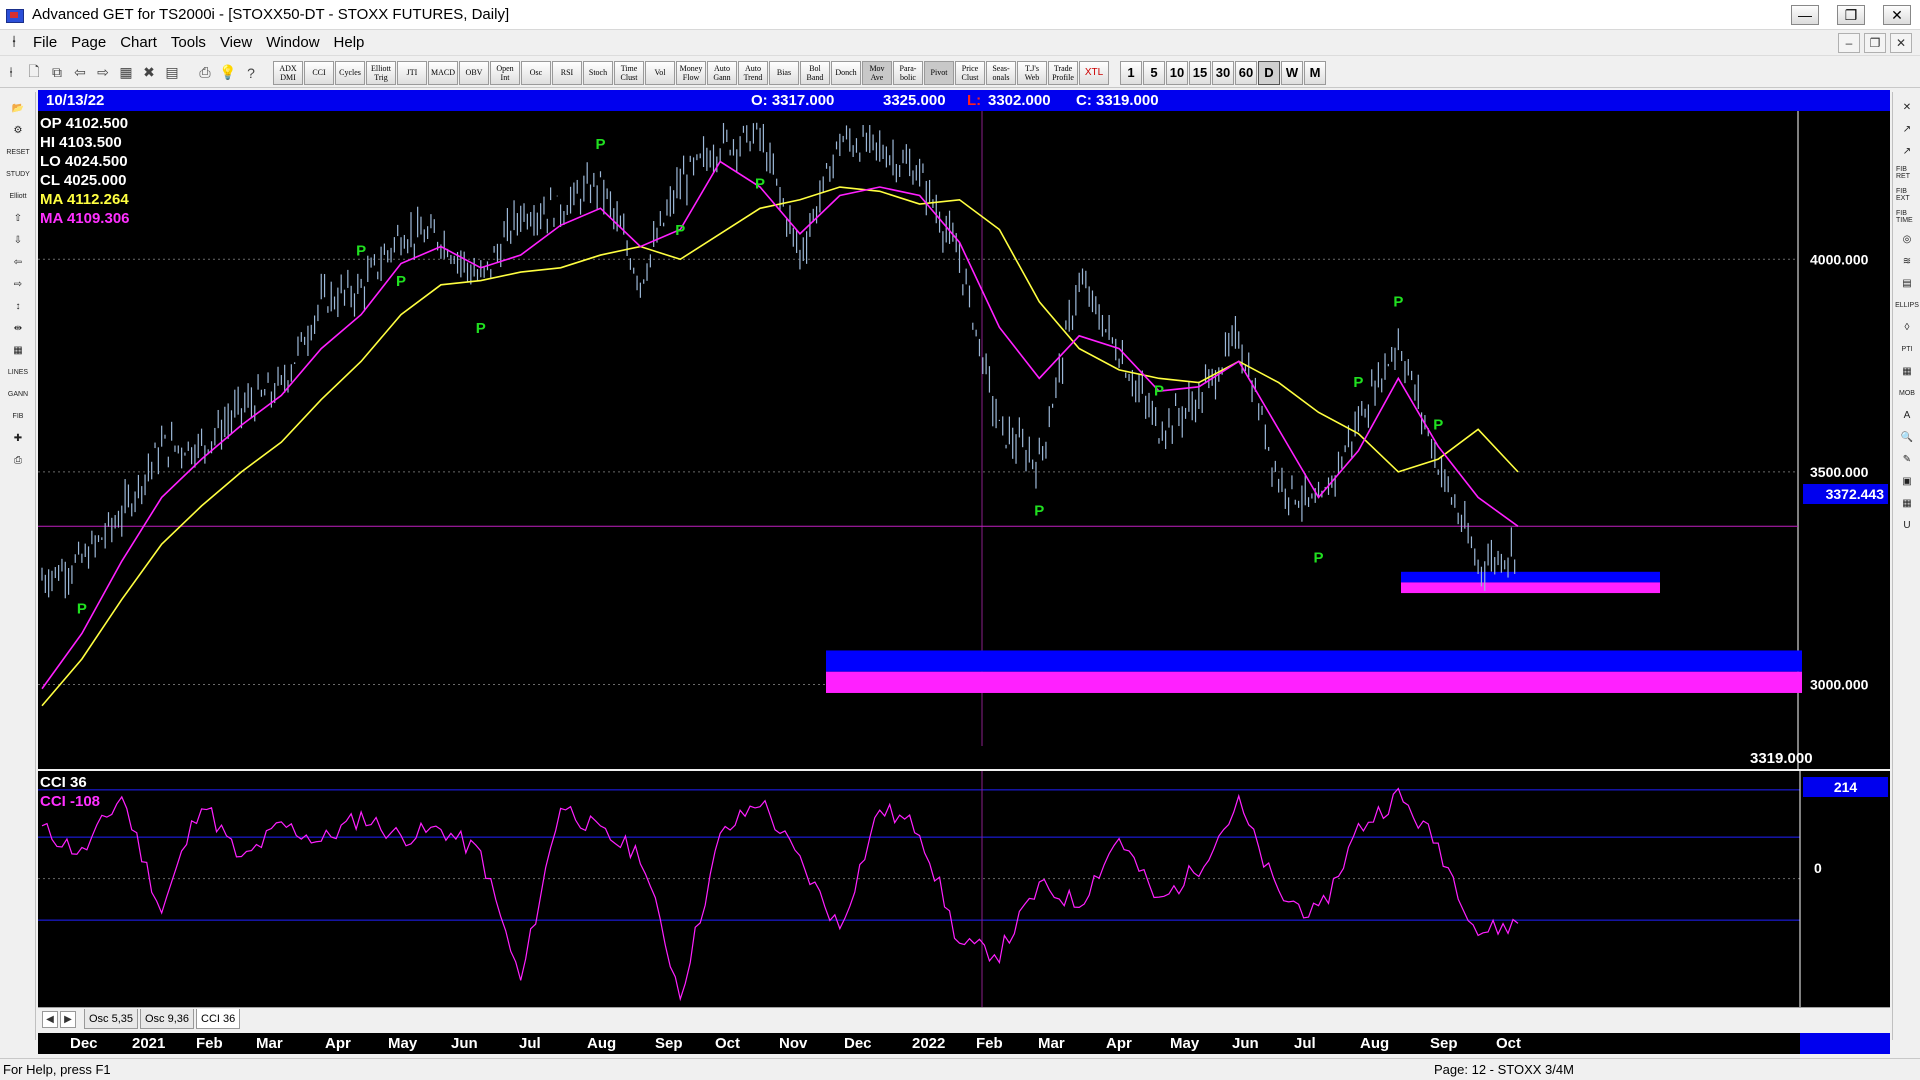 This screenshot has width=1920, height=1080. Describe the element at coordinates (846, 72) in the screenshot. I see `study-button-donch: Donch` at that location.